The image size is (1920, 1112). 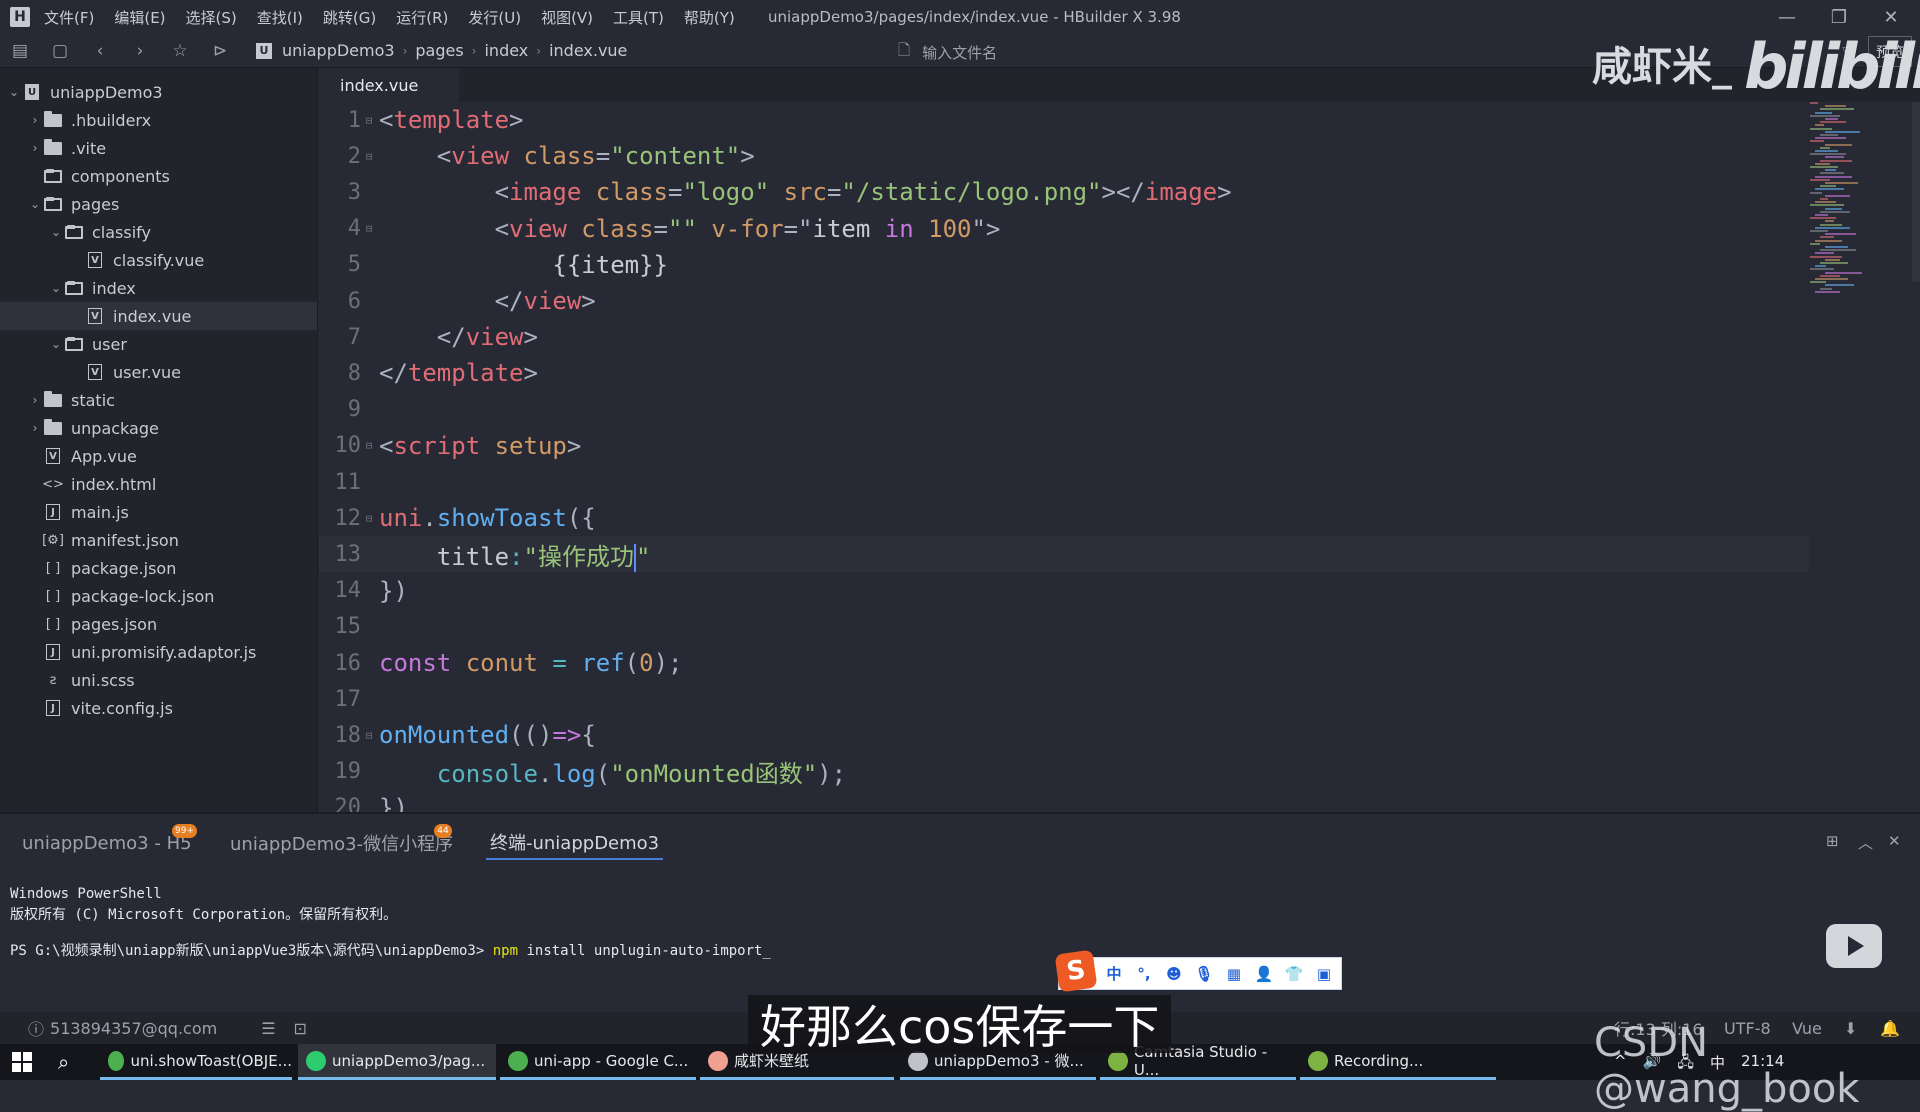 What do you see at coordinates (22, 1062) in the screenshot?
I see `windows-start-icon` at bounding box center [22, 1062].